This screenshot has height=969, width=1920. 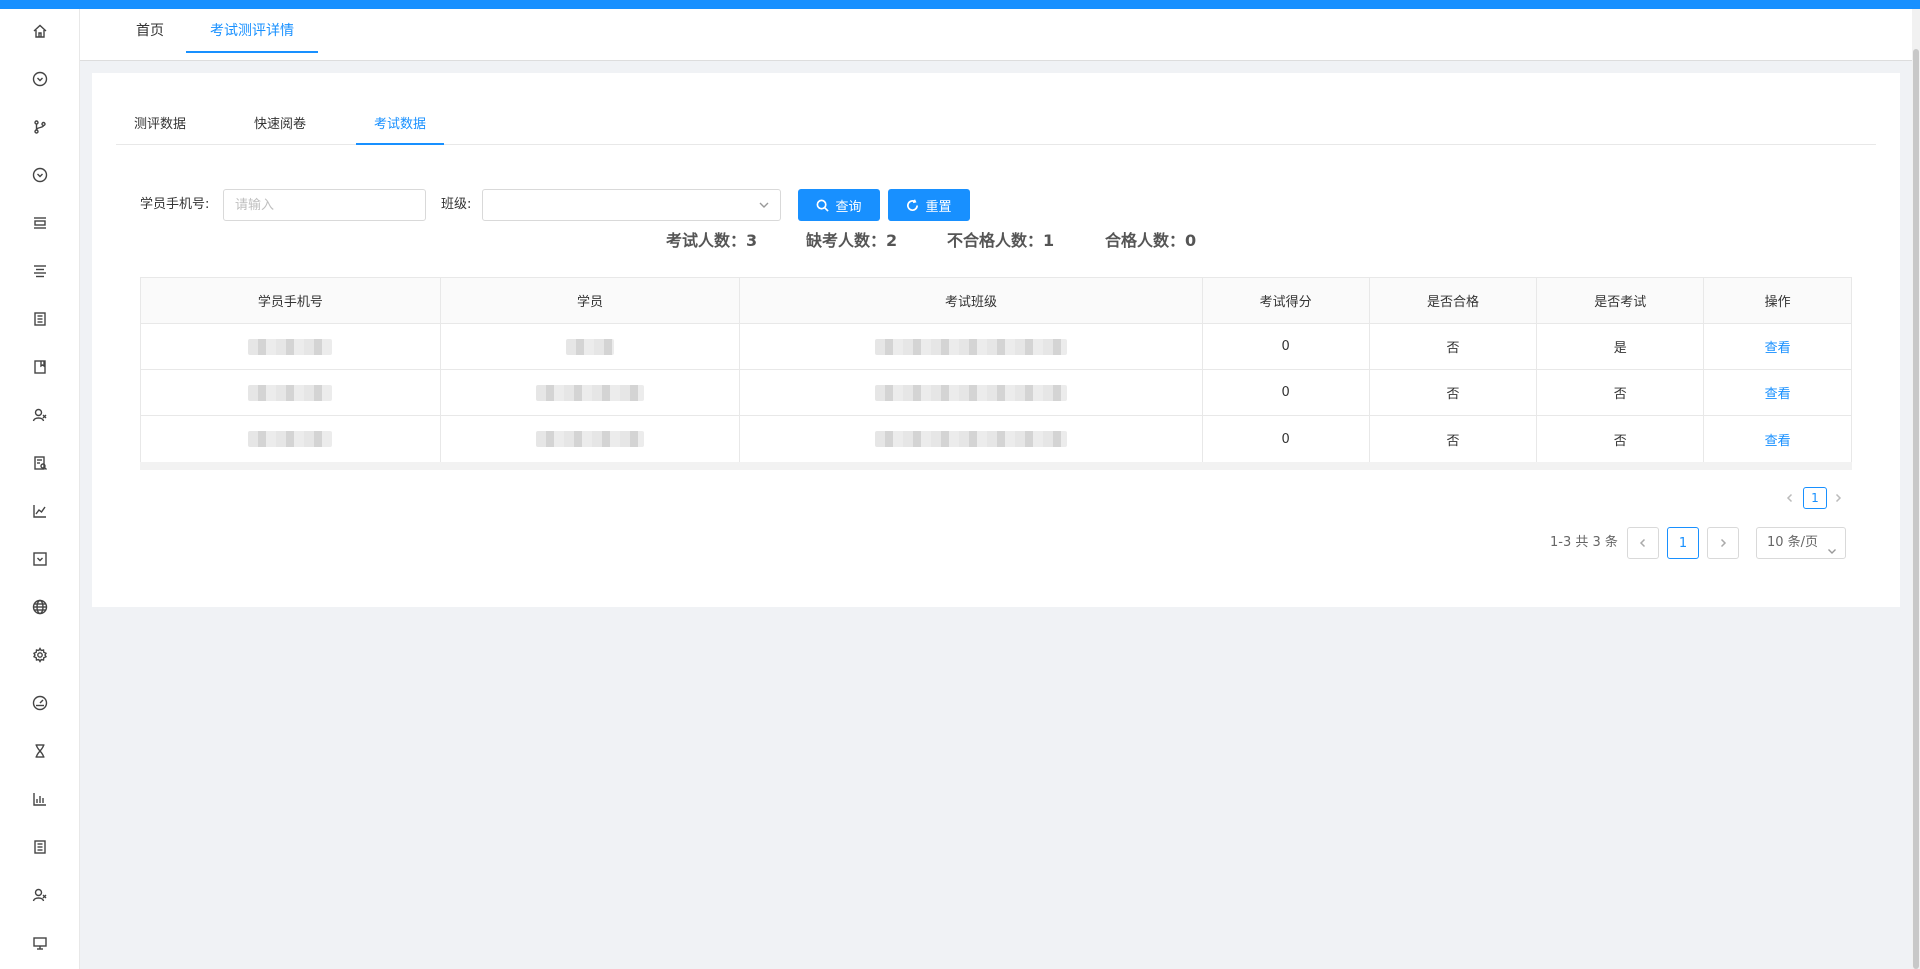 I want to click on next-page-button, so click(x=1723, y=543).